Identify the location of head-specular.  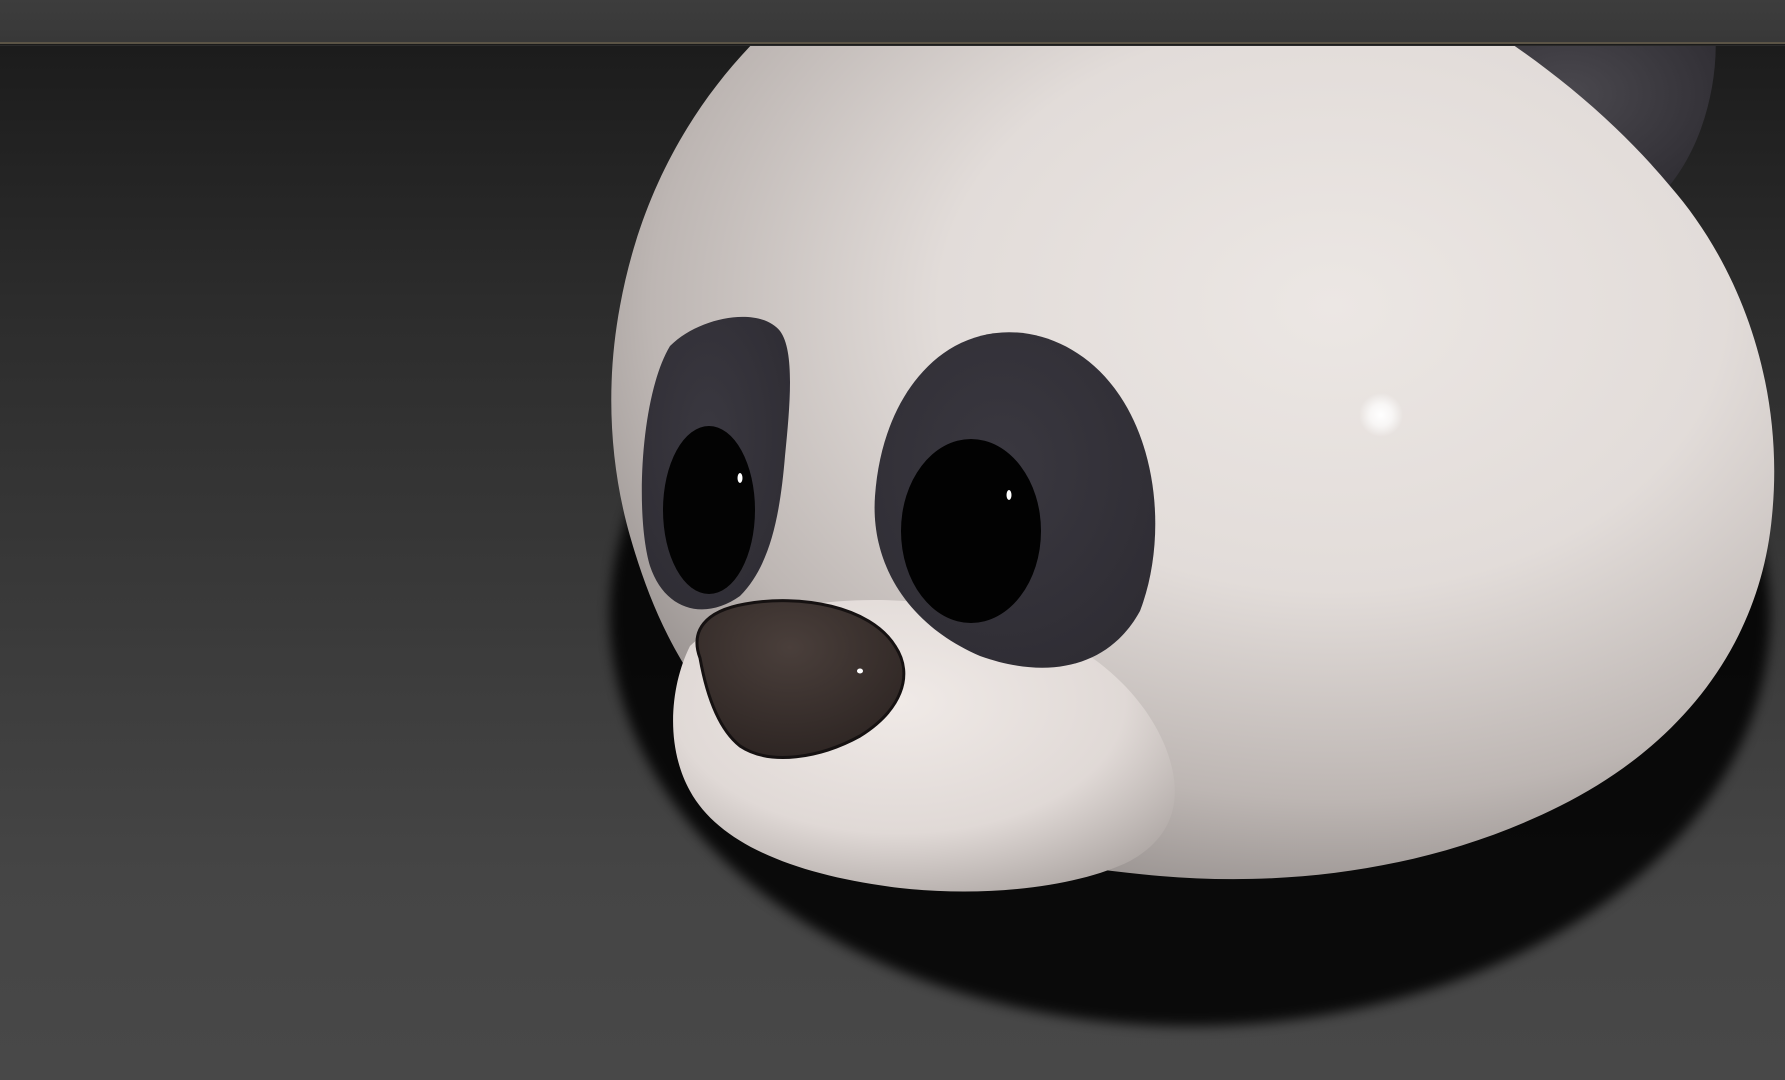
(1381, 415).